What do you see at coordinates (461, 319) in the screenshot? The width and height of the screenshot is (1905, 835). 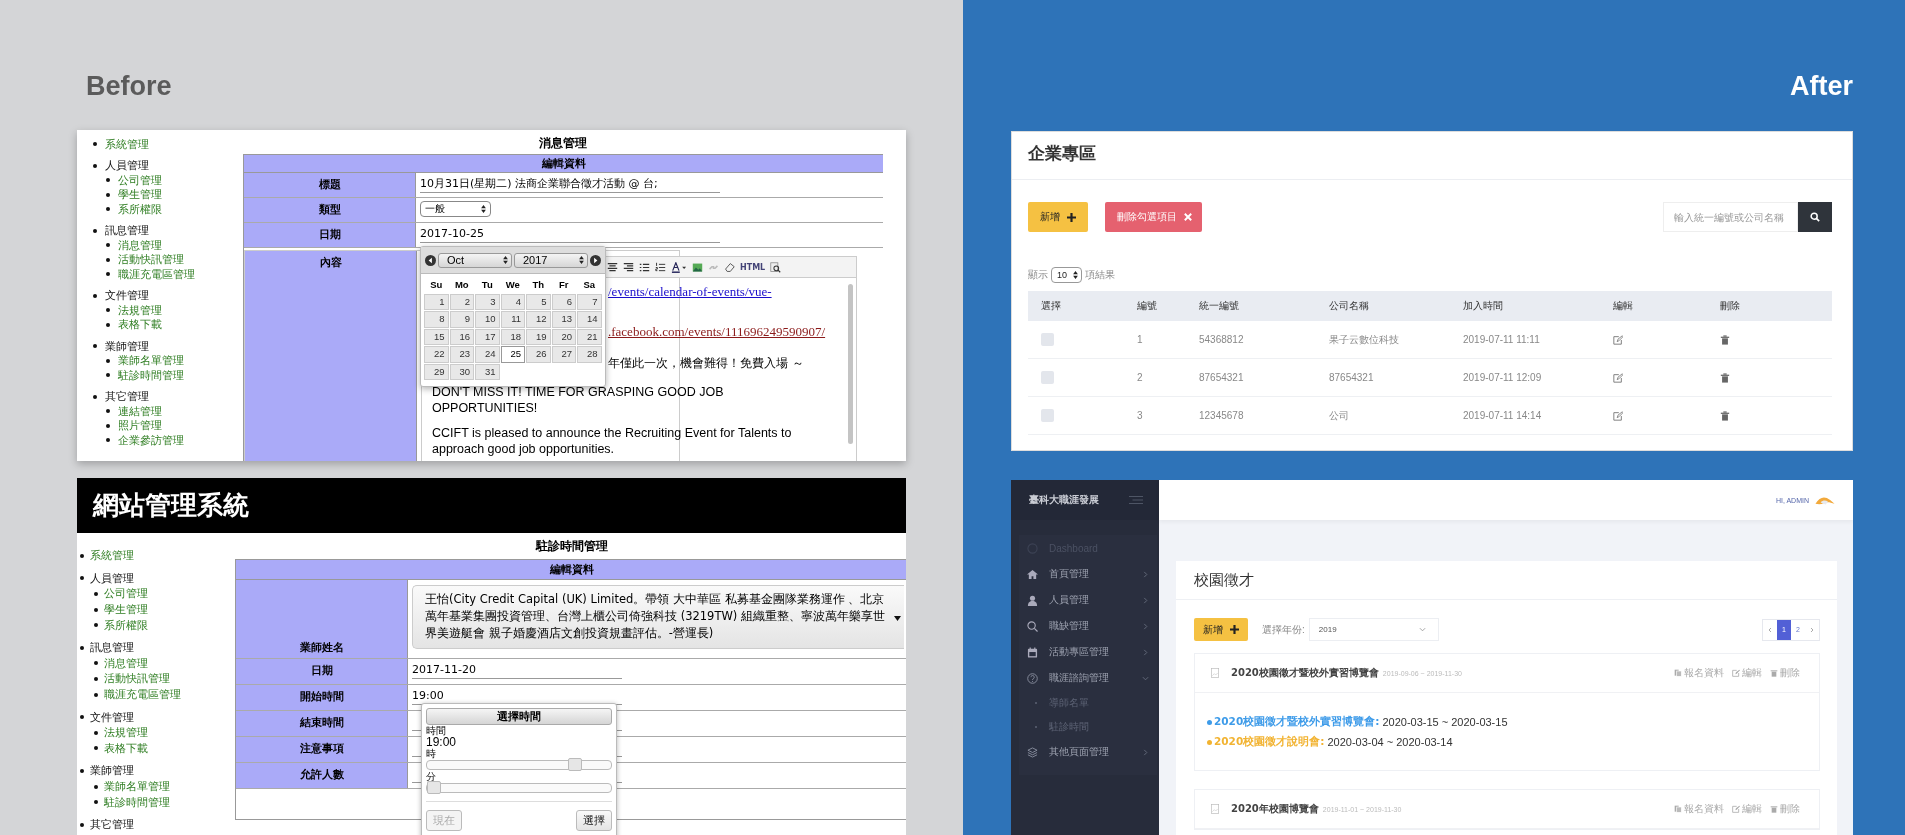 I see `calendar-day: 9` at bounding box center [461, 319].